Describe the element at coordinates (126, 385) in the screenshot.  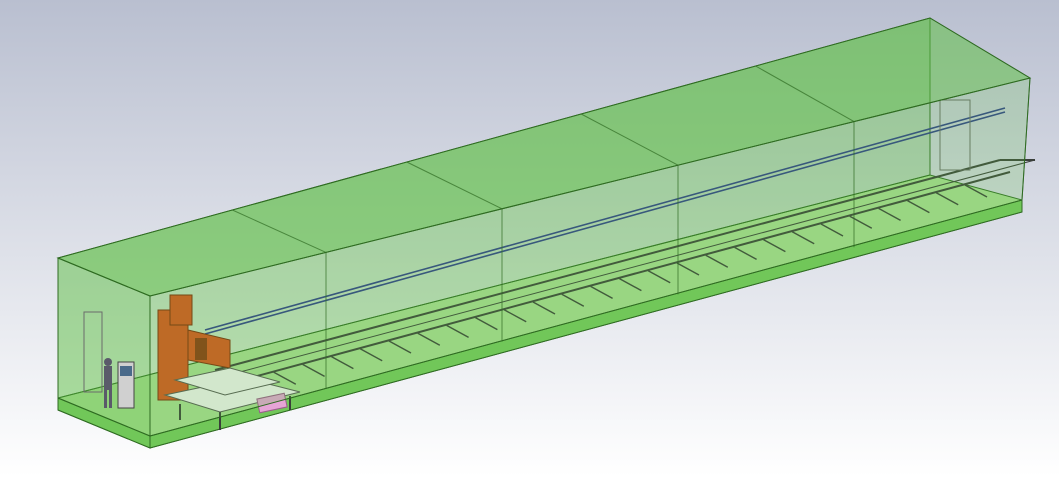
I see `control-cabinet` at that location.